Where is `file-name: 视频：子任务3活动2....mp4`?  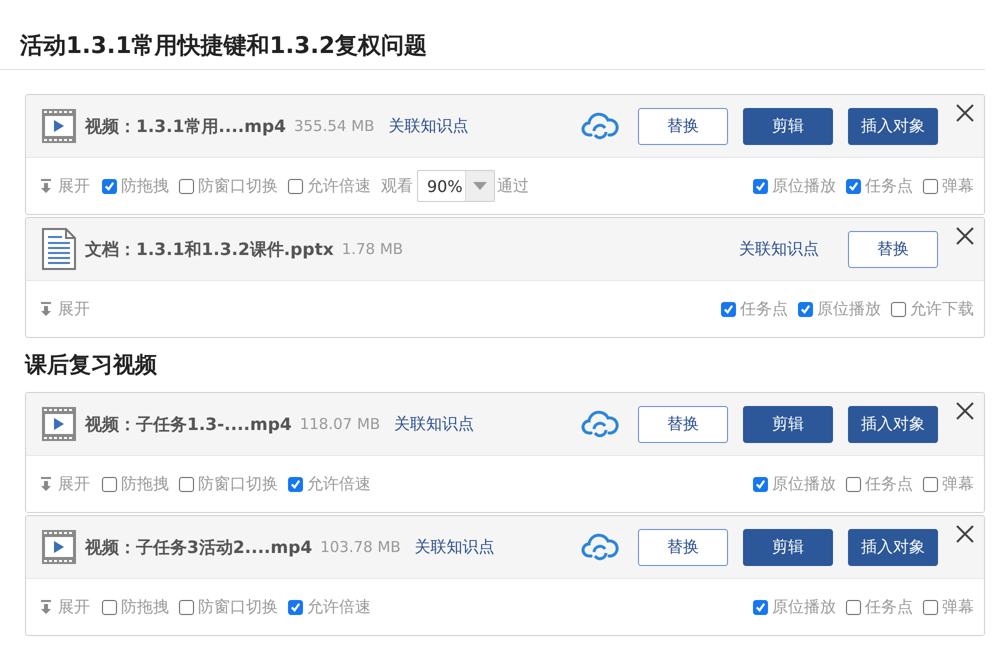 file-name: 视频：子任务3活动2....mp4 is located at coordinates (198, 547).